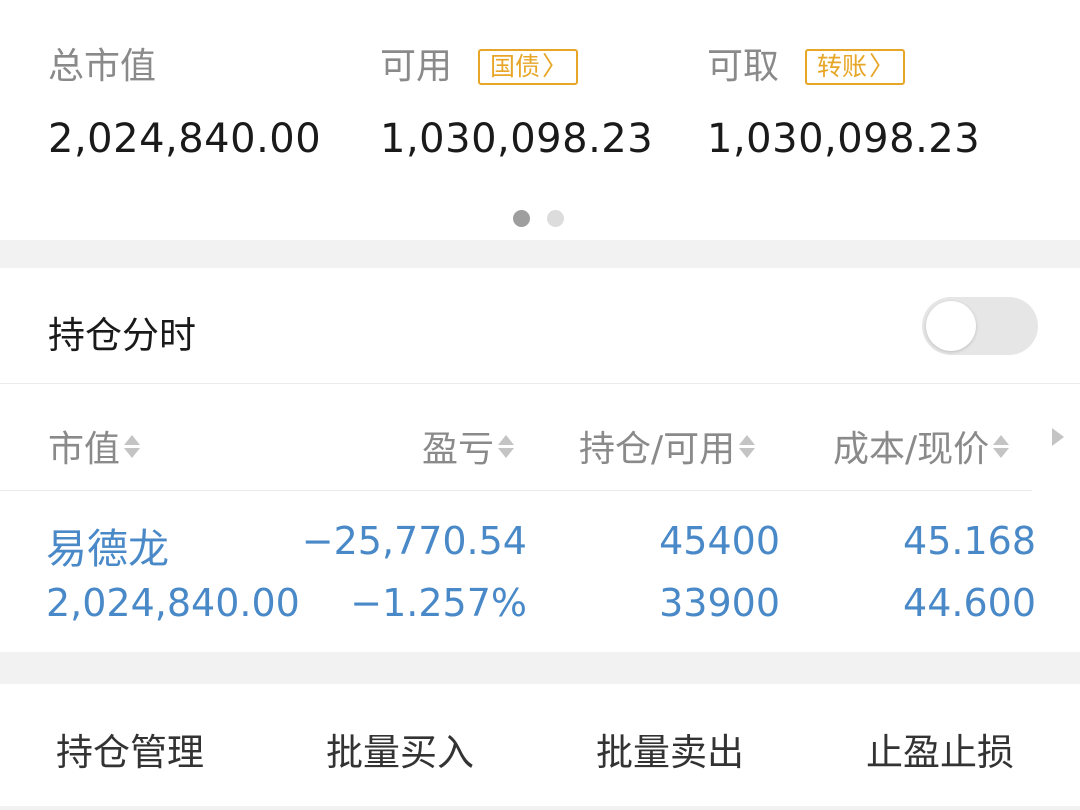 The image size is (1080, 810). Describe the element at coordinates (416, 66) in the screenshot. I see `available-label: 可用` at that location.